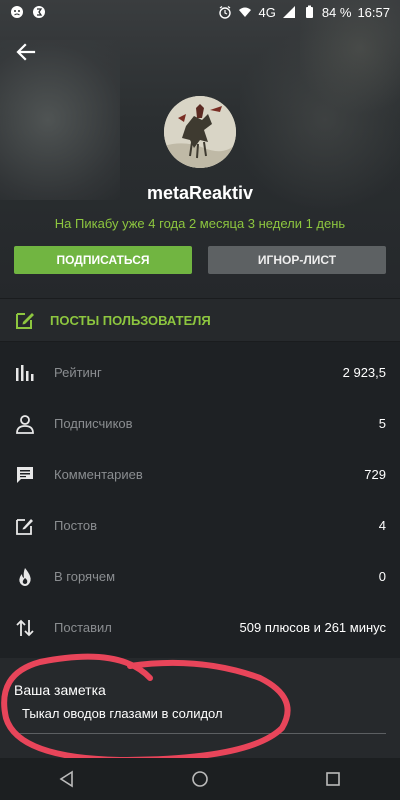 The height and width of the screenshot is (800, 400). I want to click on stat-subscribers: Подписчиков 5, so click(200, 423).